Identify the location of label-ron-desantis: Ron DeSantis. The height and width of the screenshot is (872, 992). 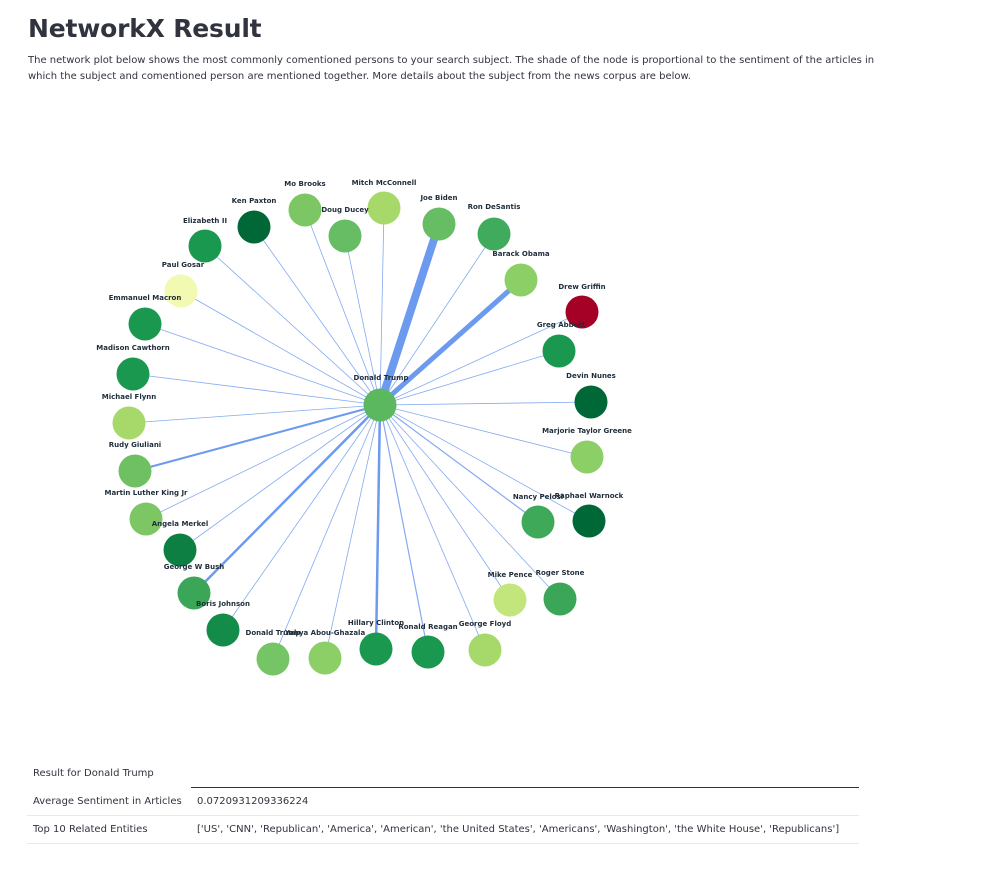
(494, 207).